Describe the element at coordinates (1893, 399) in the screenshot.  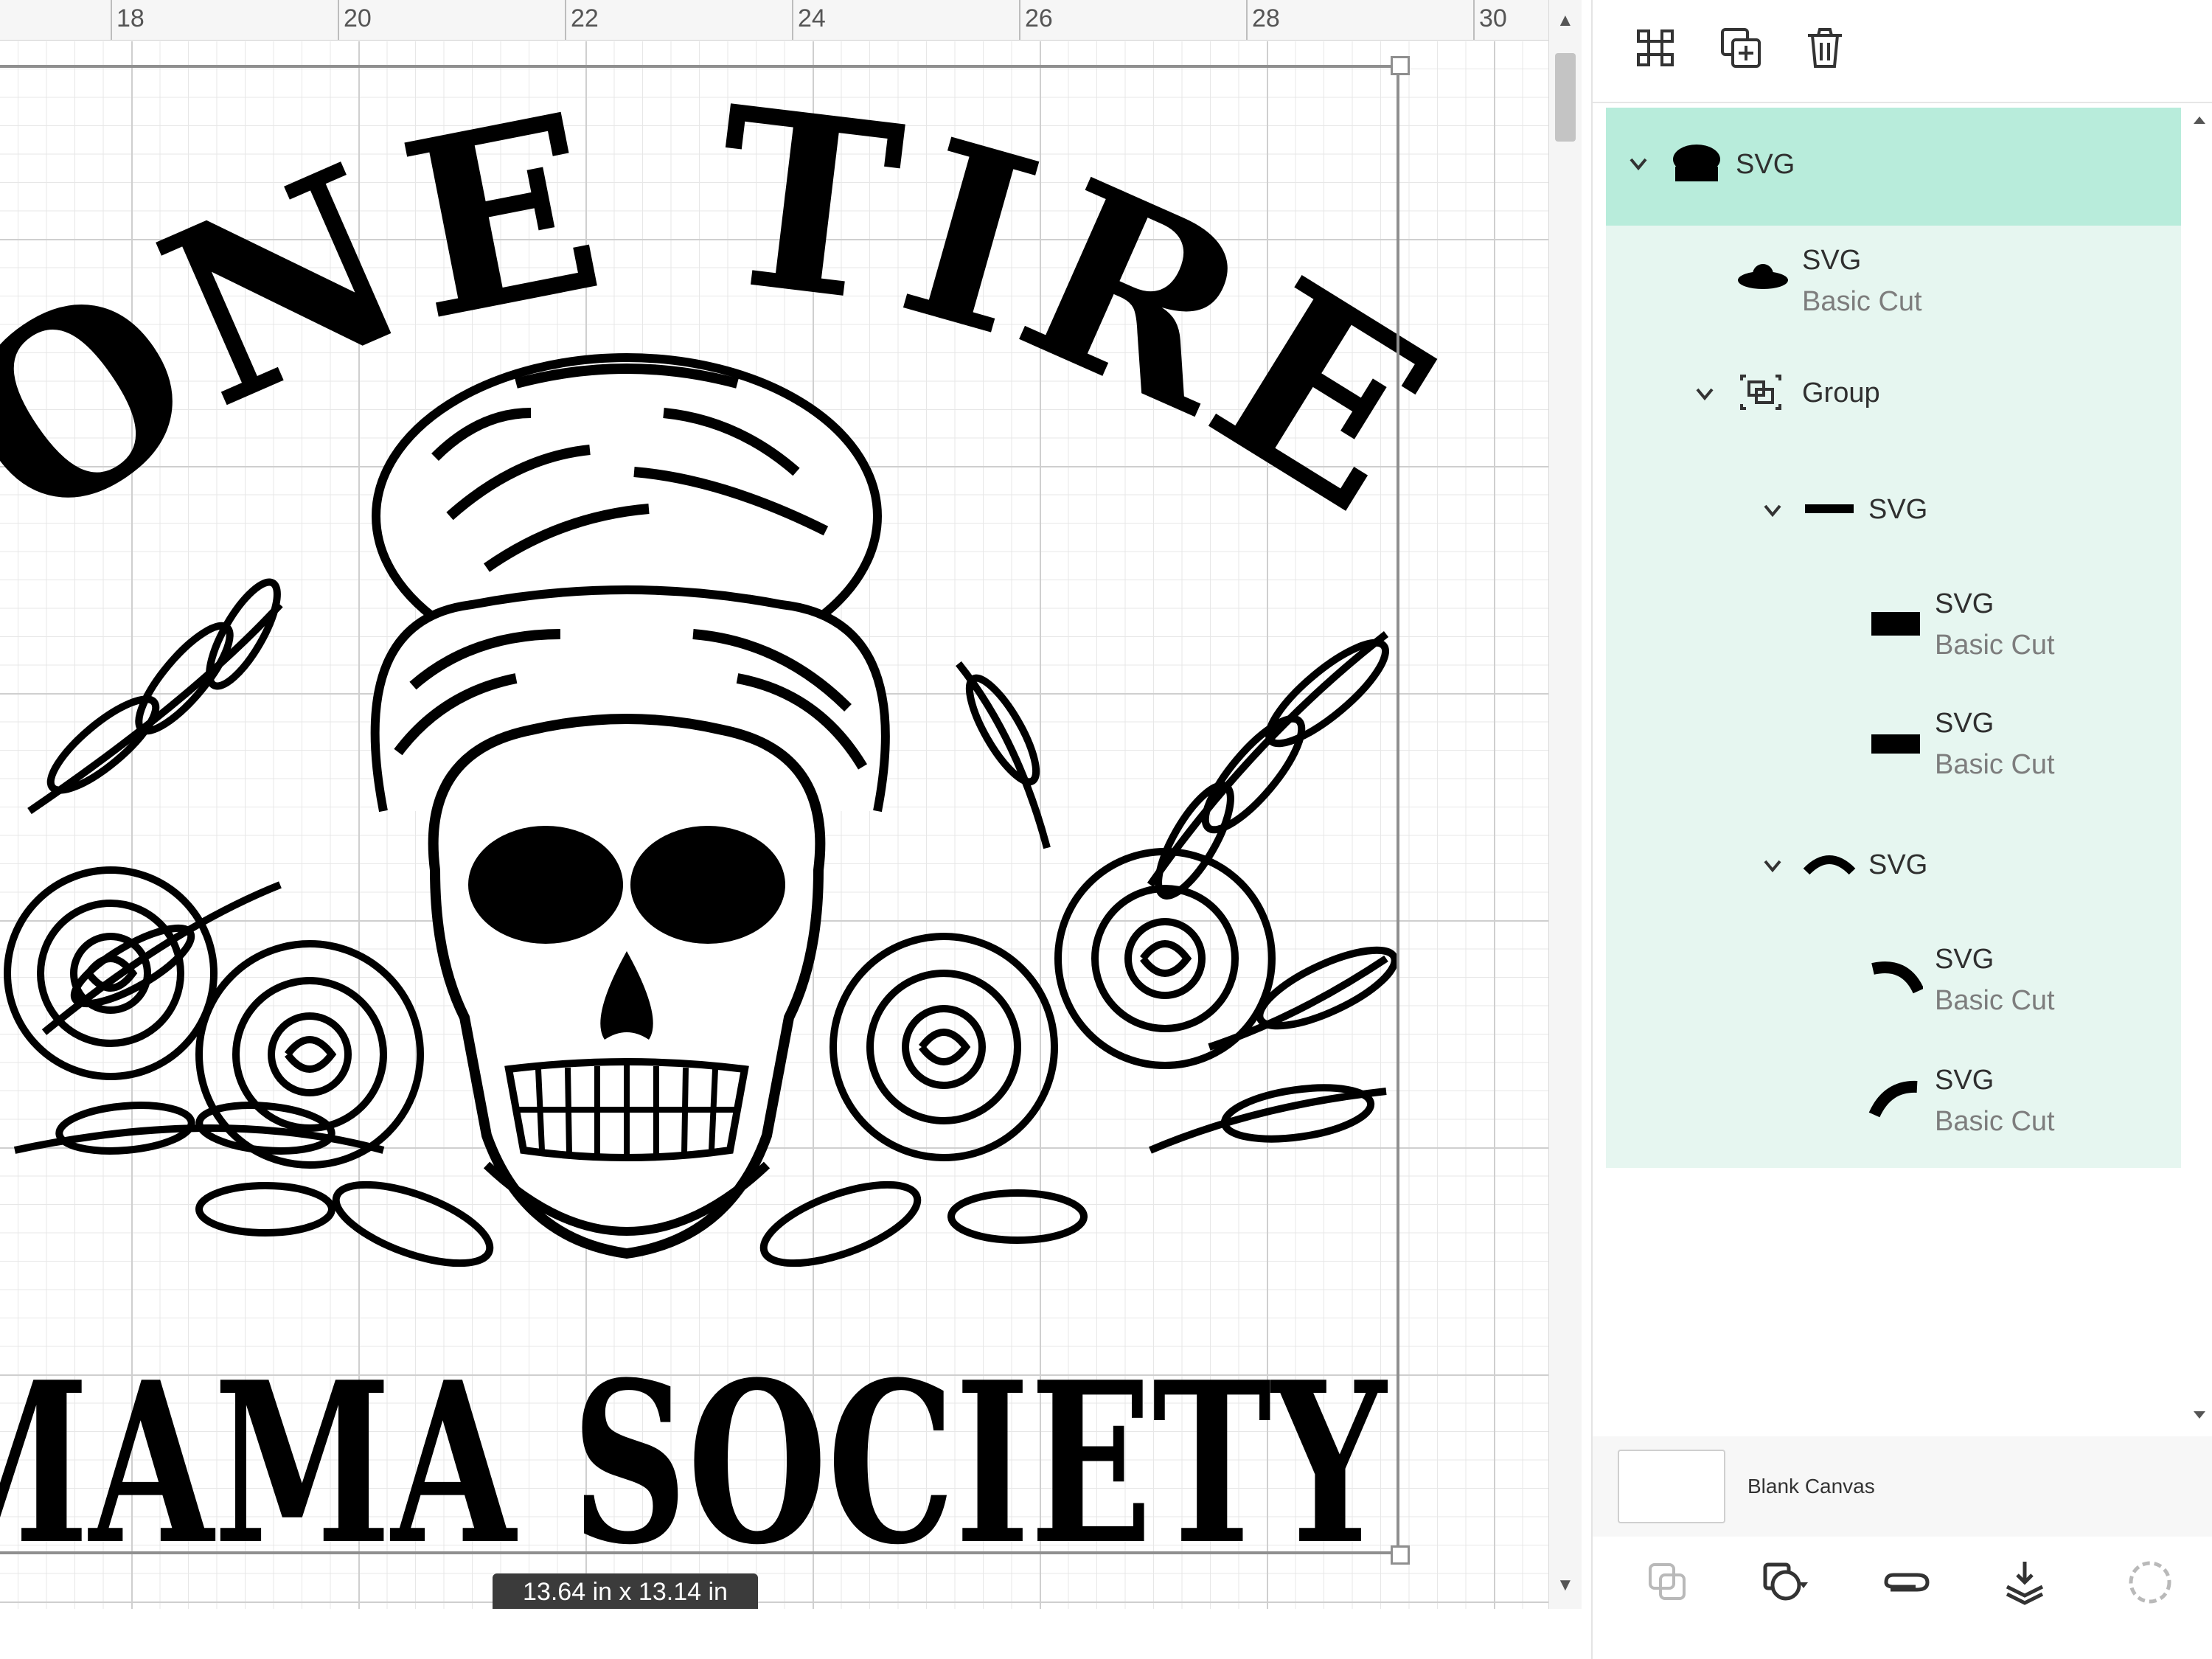
I see `layer-row-group: Group` at that location.